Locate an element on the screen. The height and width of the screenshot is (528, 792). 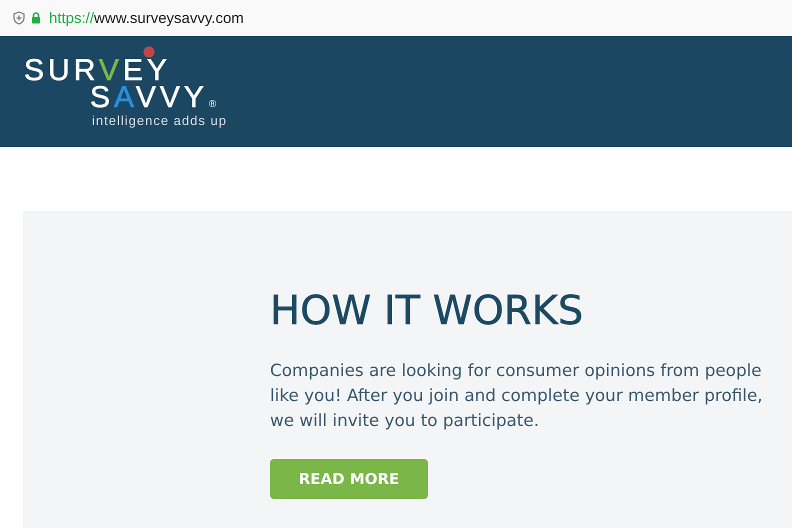
logo-wordmark: SAVVY is located at coordinates (149, 98).